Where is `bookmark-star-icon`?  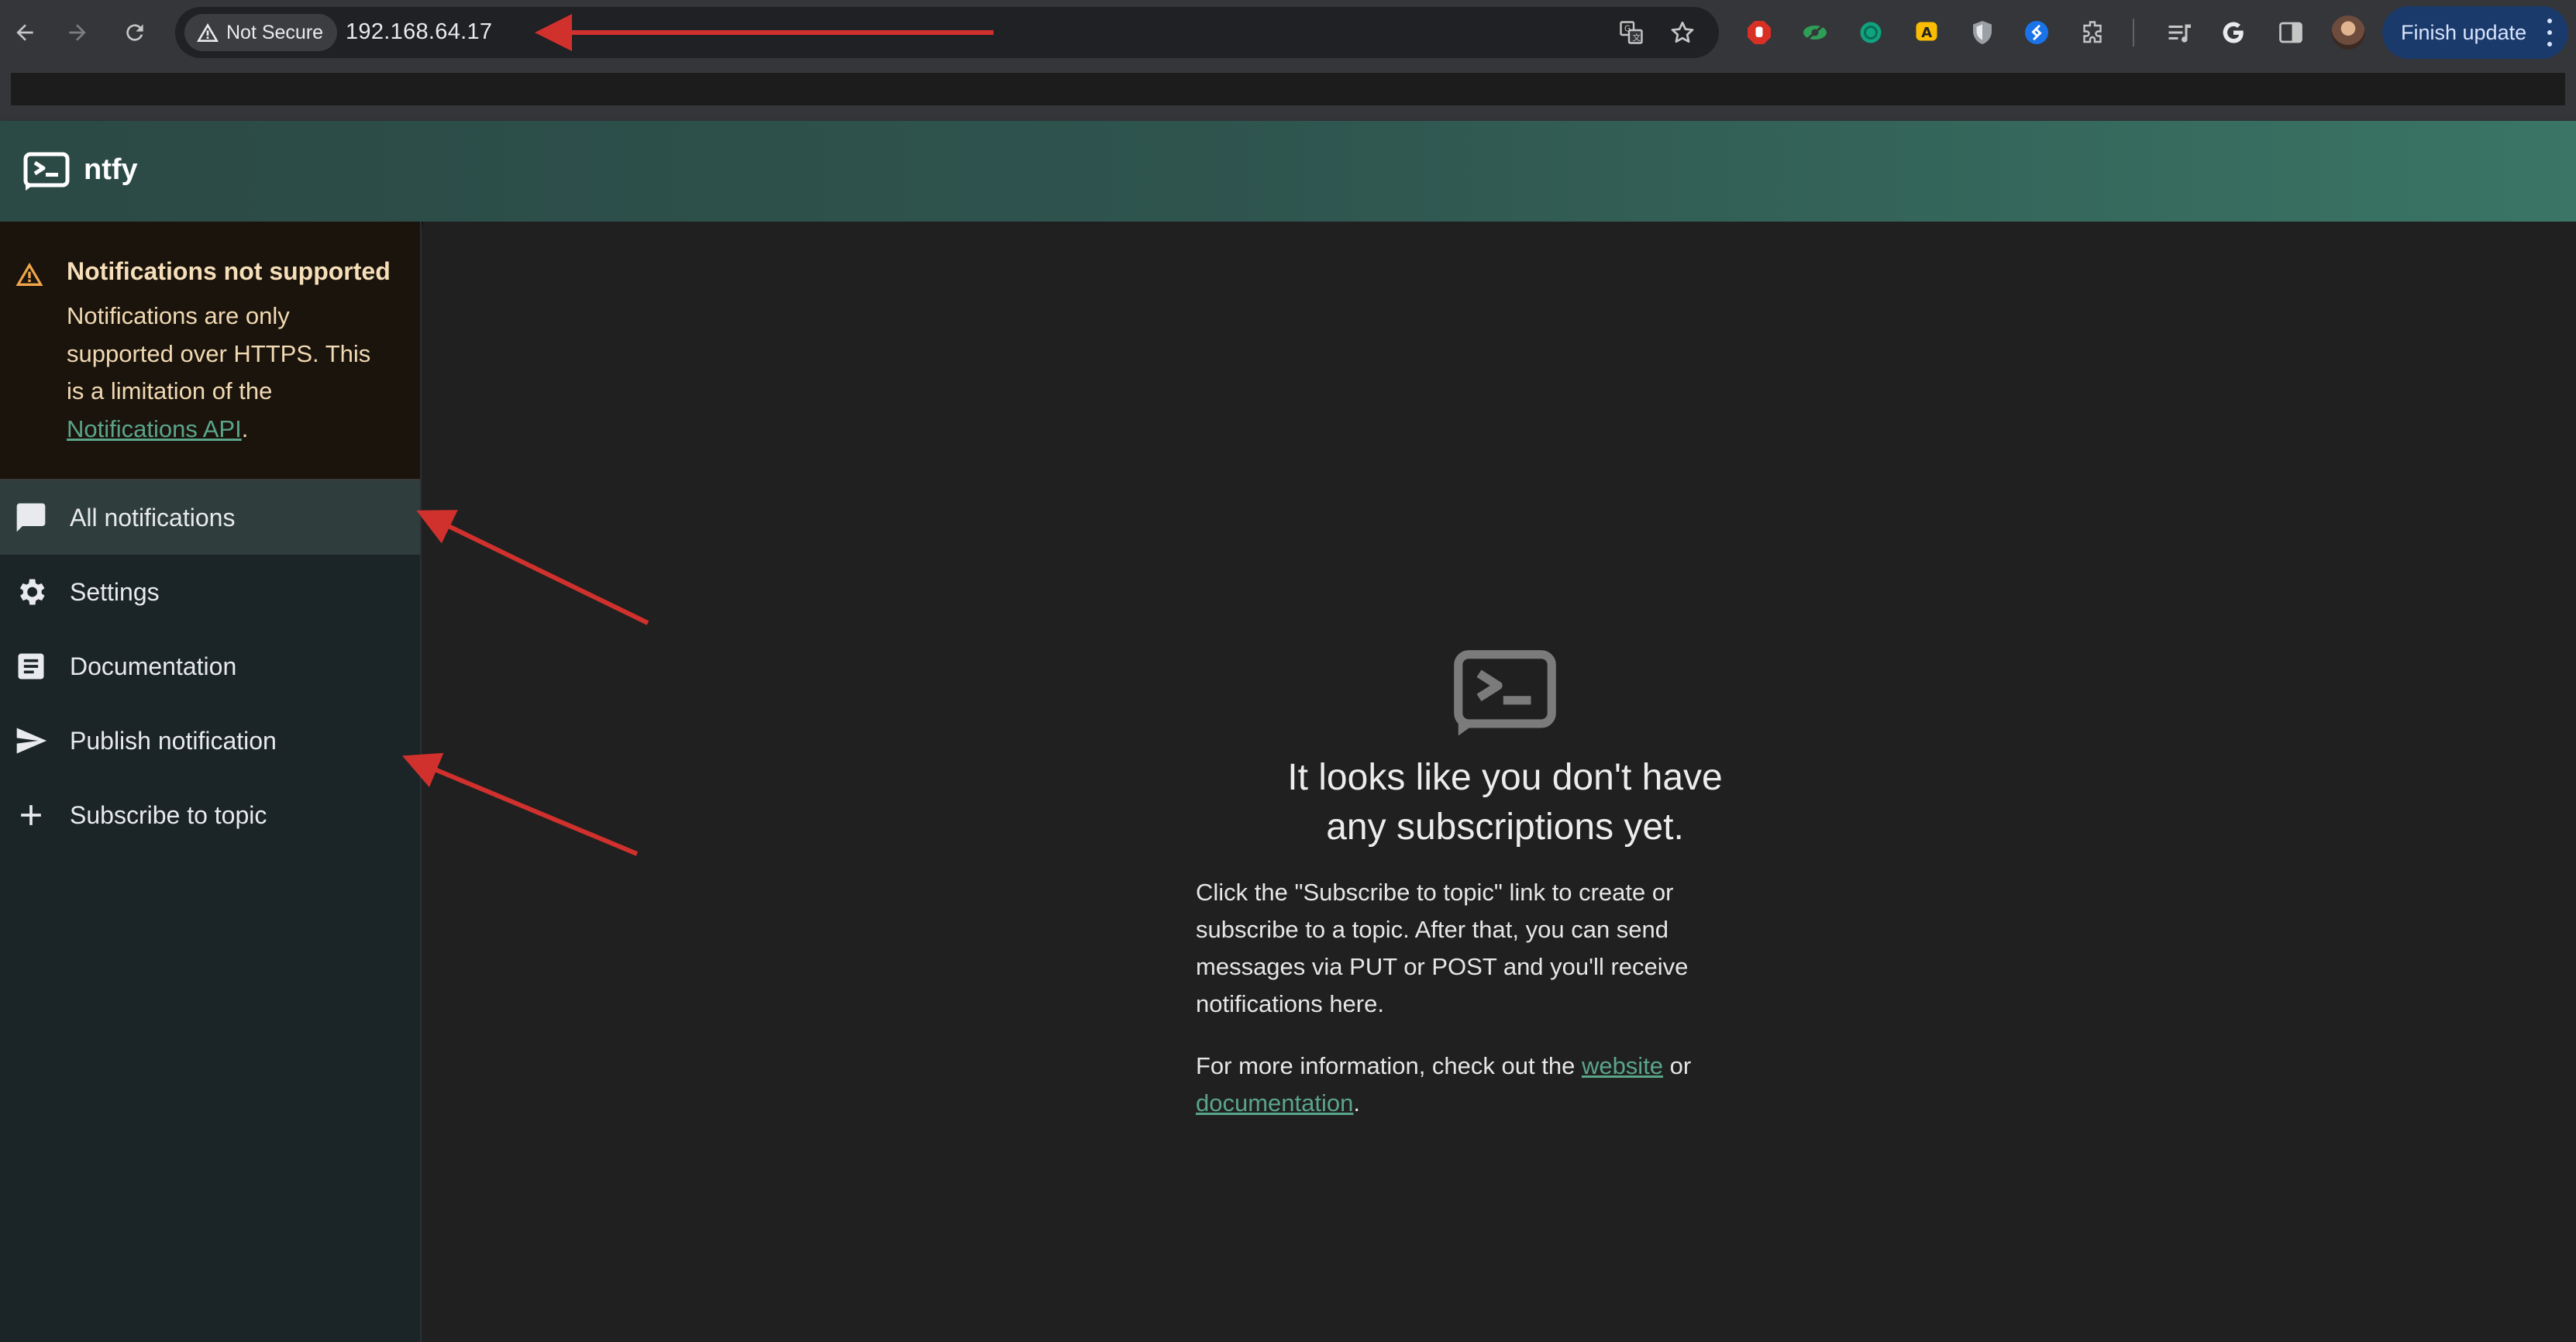
bookmark-star-icon is located at coordinates (1682, 33).